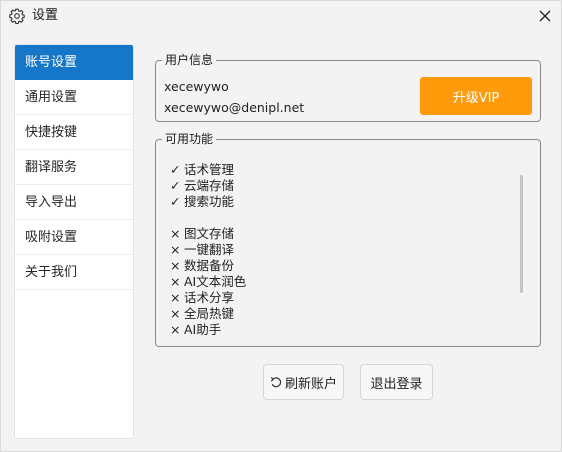 Image resolution: width=562 pixels, height=452 pixels. I want to click on features-scrollbar, so click(521, 234).